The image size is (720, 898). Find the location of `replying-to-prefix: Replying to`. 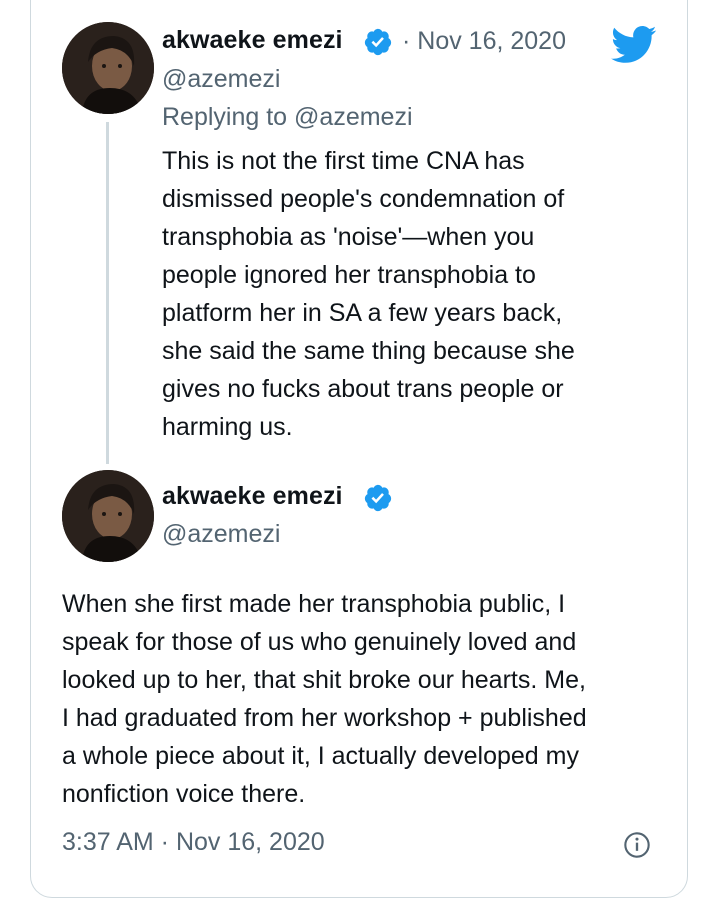

replying-to-prefix: Replying to is located at coordinates (225, 117).